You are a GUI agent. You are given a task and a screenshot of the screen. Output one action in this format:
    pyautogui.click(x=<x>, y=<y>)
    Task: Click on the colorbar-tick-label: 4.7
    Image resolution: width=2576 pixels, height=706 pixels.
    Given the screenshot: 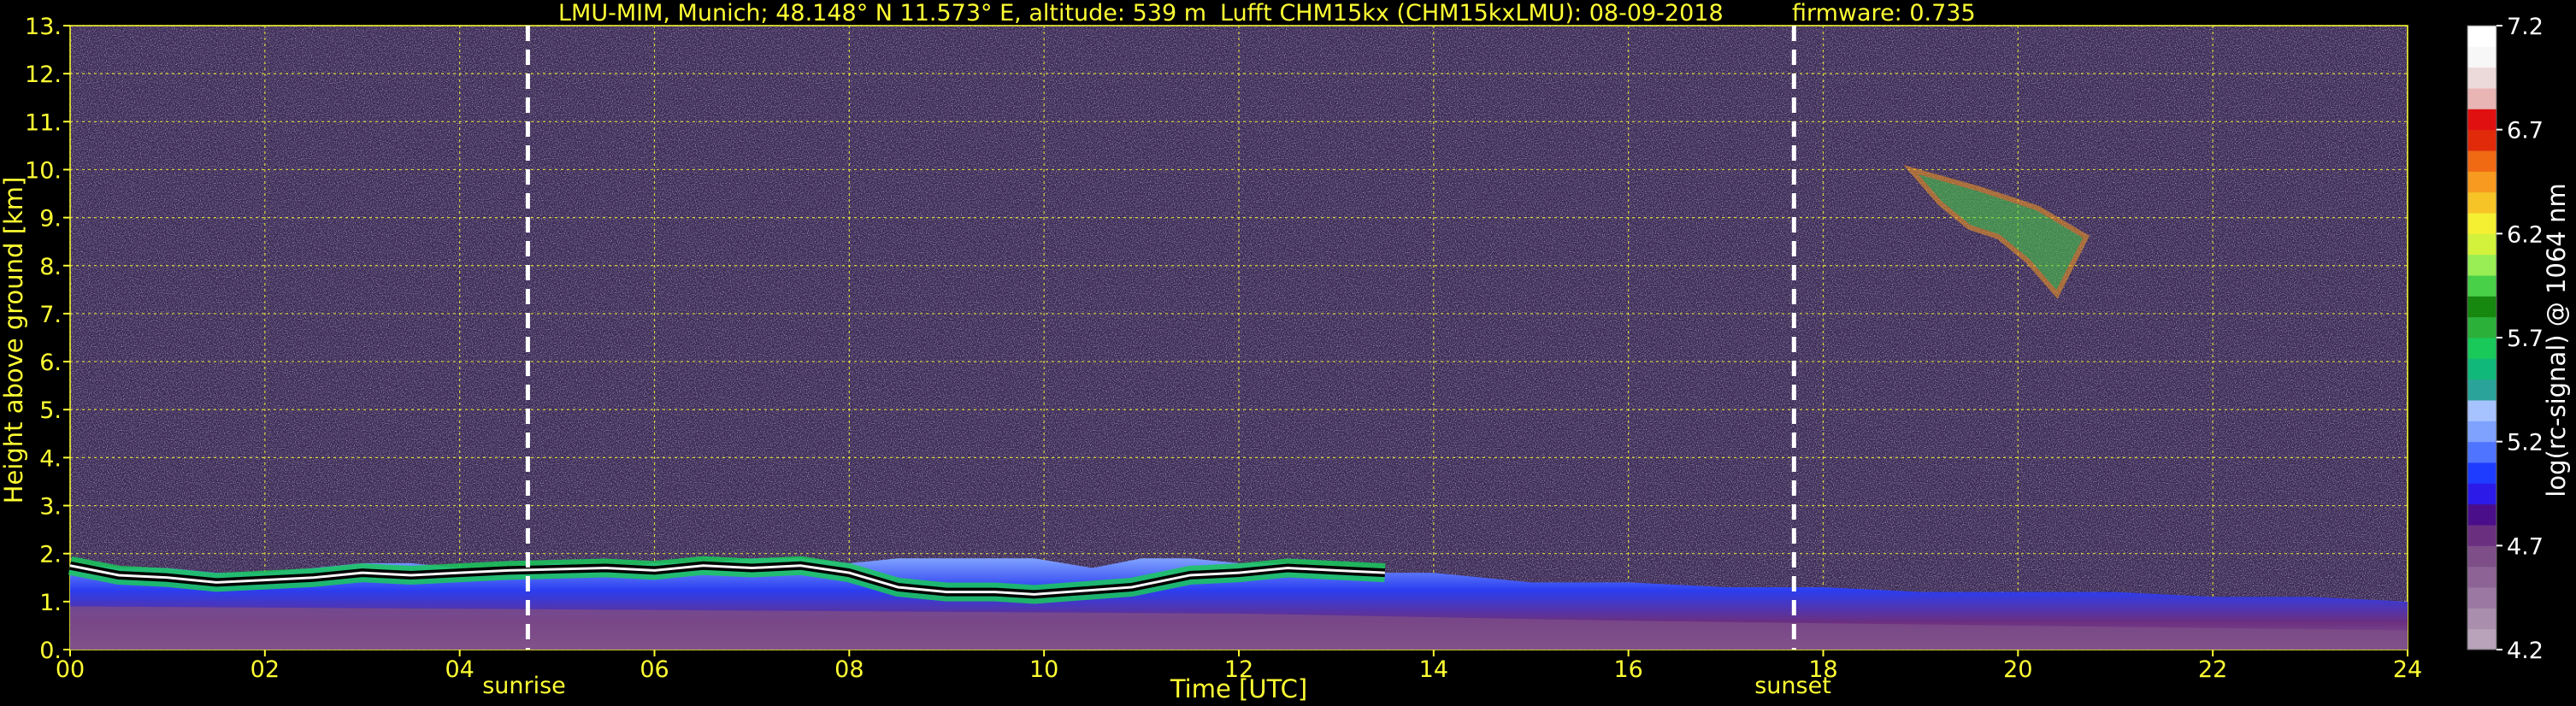 What is the action you would take?
    pyautogui.click(x=2525, y=546)
    